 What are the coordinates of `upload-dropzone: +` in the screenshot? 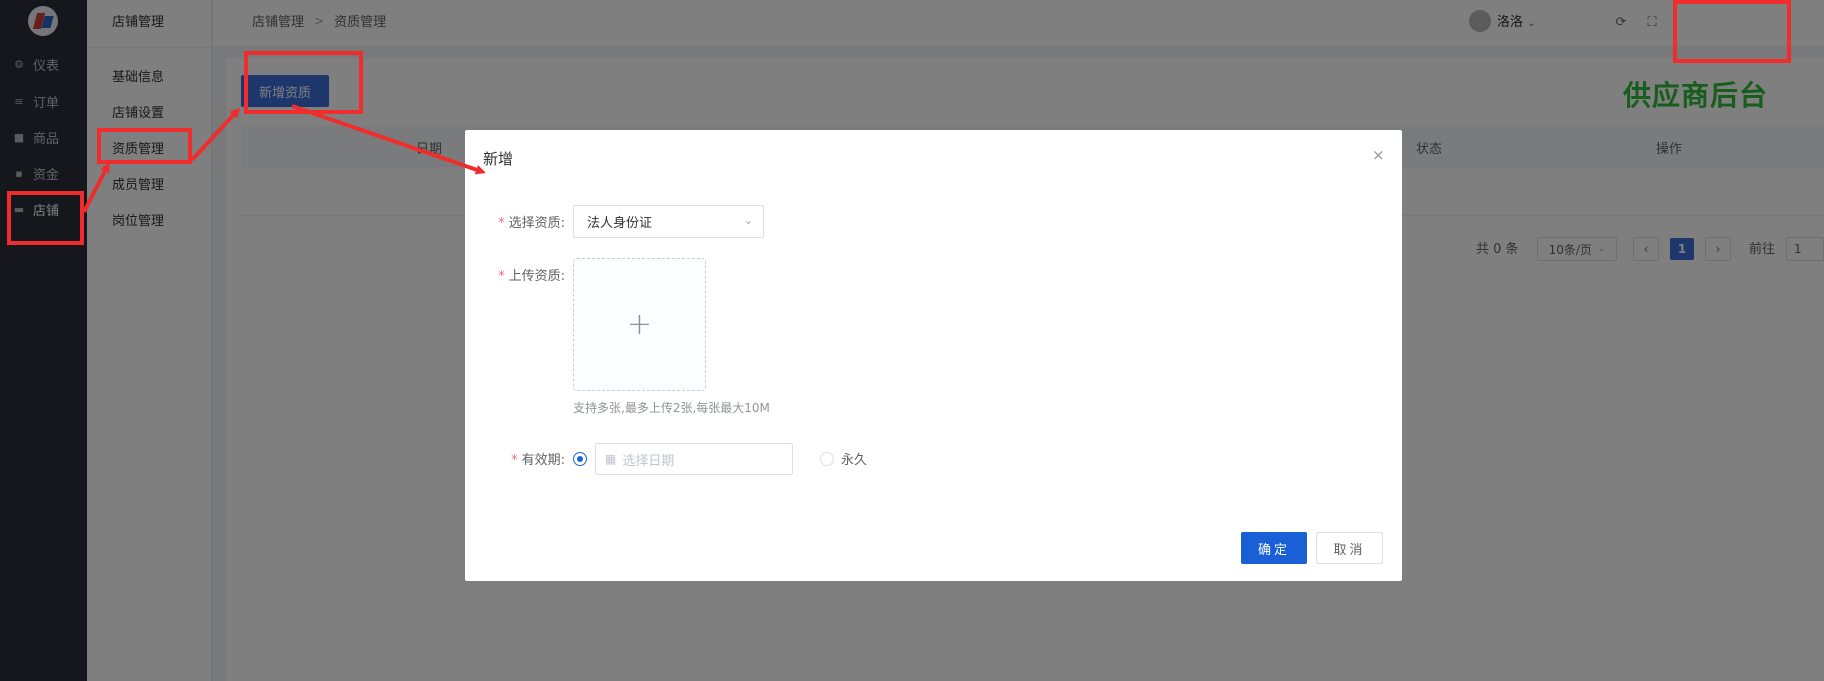 It's located at (639, 324).